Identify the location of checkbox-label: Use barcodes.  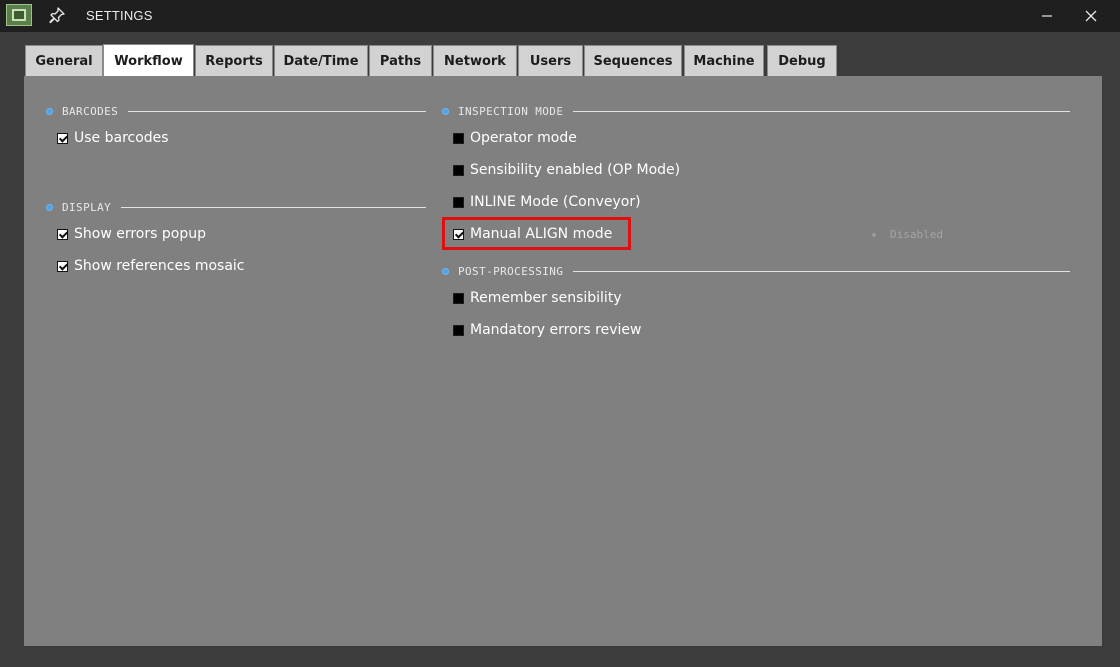
(121, 138).